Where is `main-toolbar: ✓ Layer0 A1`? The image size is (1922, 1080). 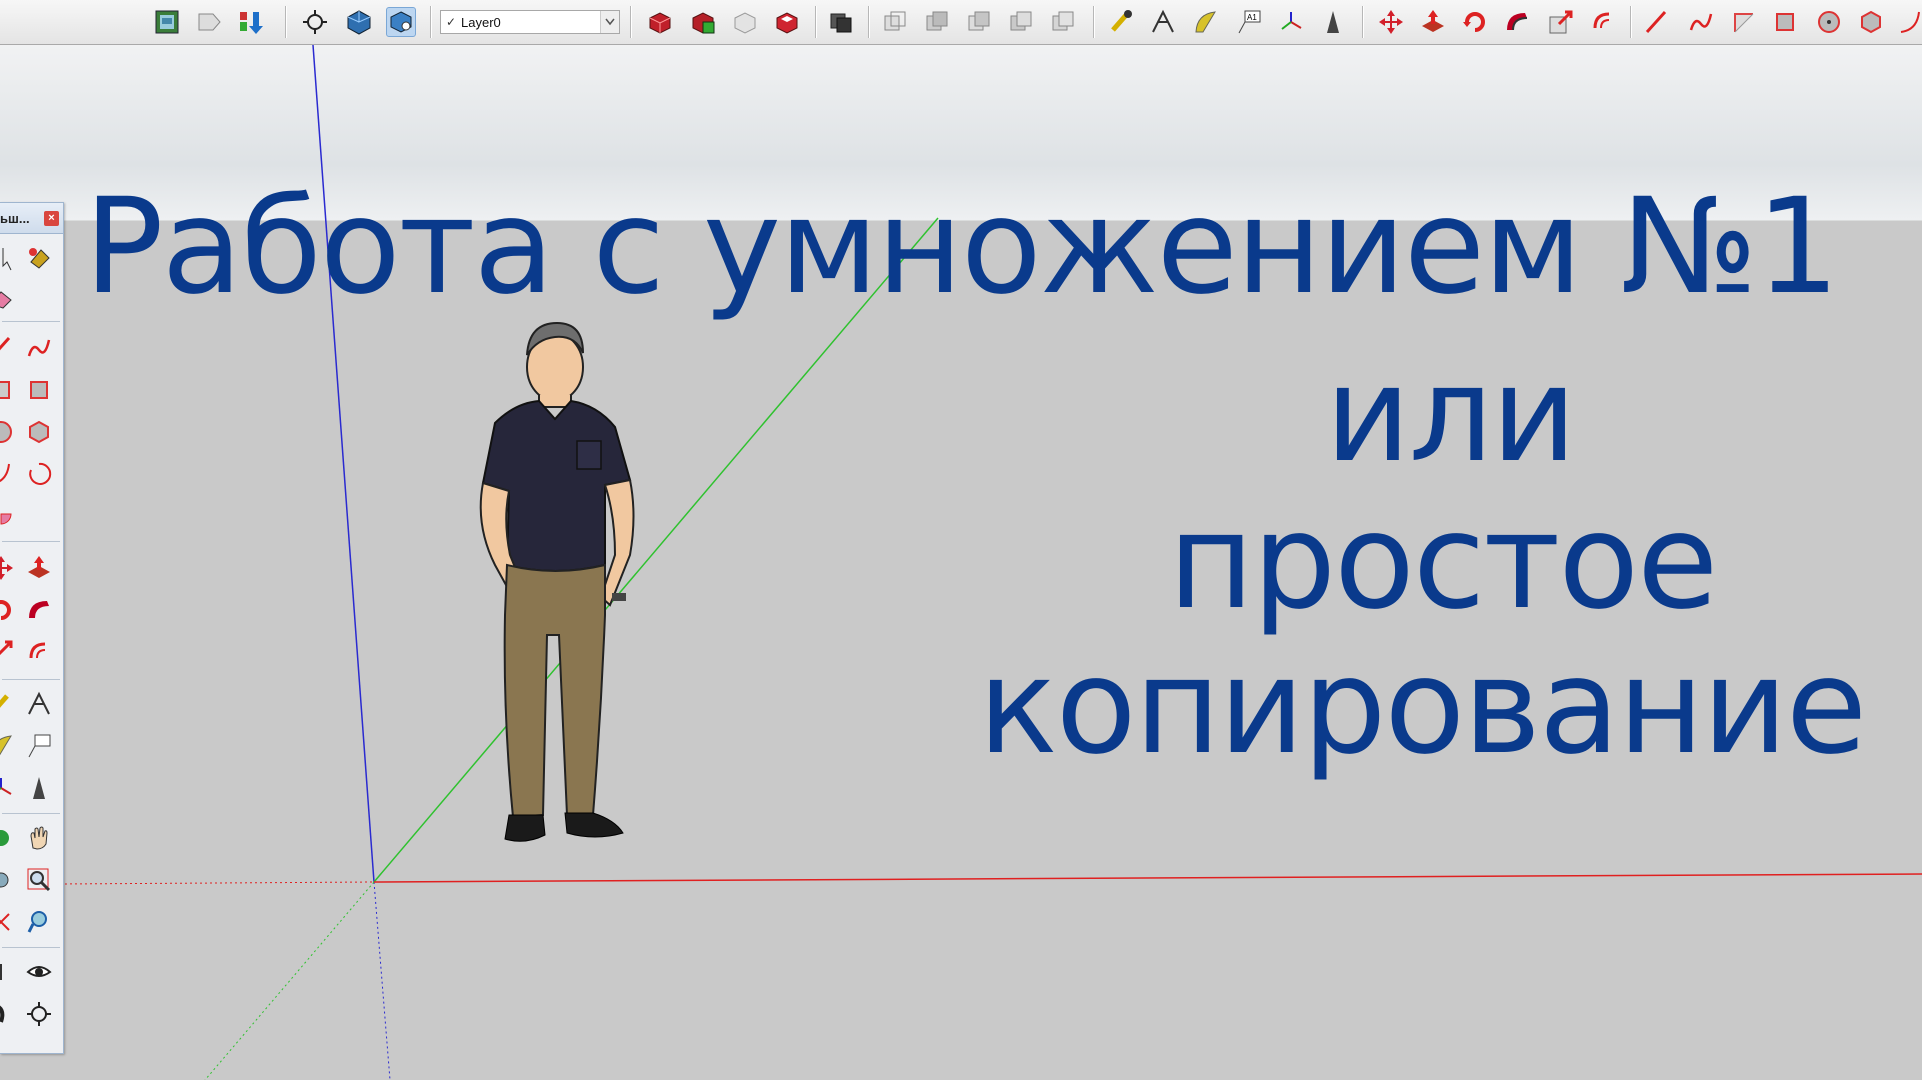
main-toolbar: ✓ Layer0 A1 is located at coordinates (961, 22).